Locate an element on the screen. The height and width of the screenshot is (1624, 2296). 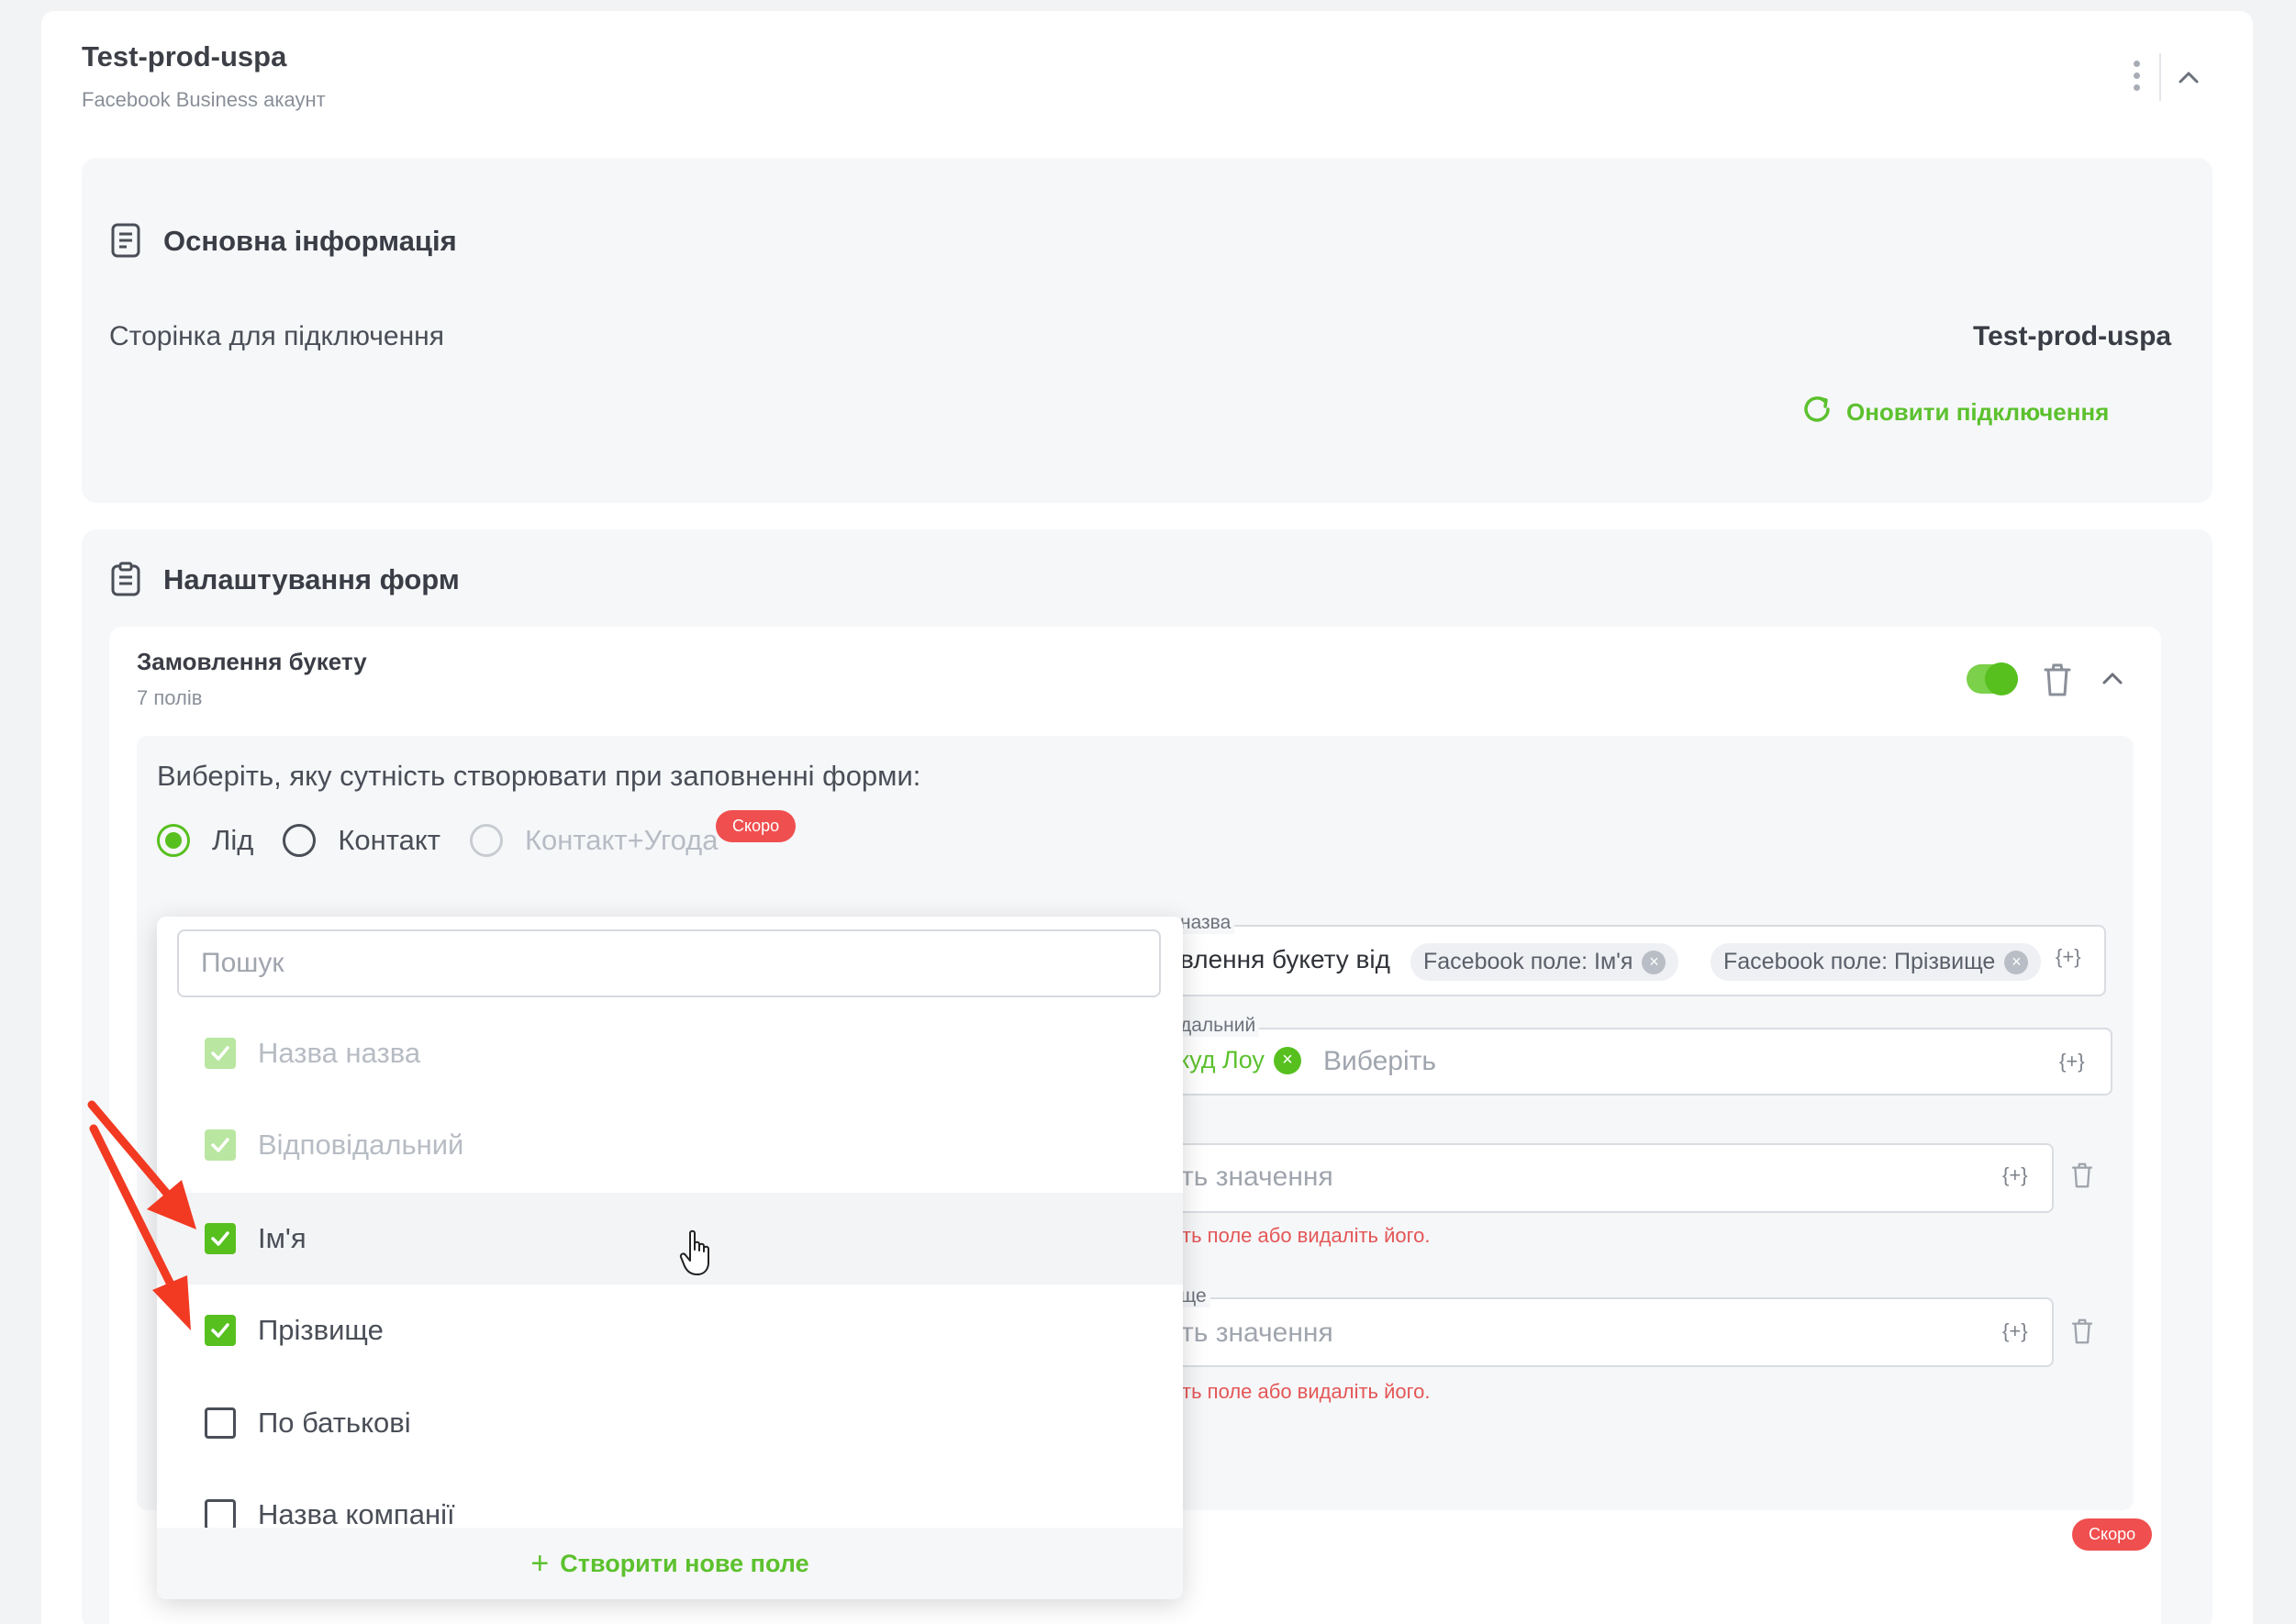
lastname-error: ть поле або видаліть його. is located at coordinates (1306, 1391).